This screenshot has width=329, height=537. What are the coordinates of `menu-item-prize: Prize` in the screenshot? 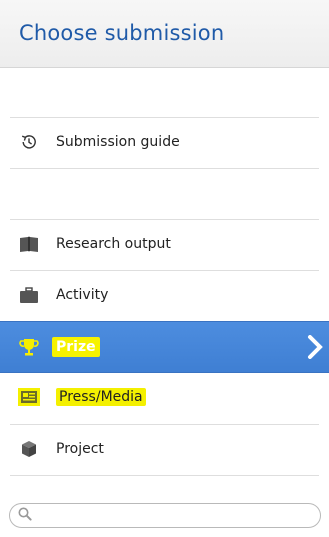 It's located at (164, 347).